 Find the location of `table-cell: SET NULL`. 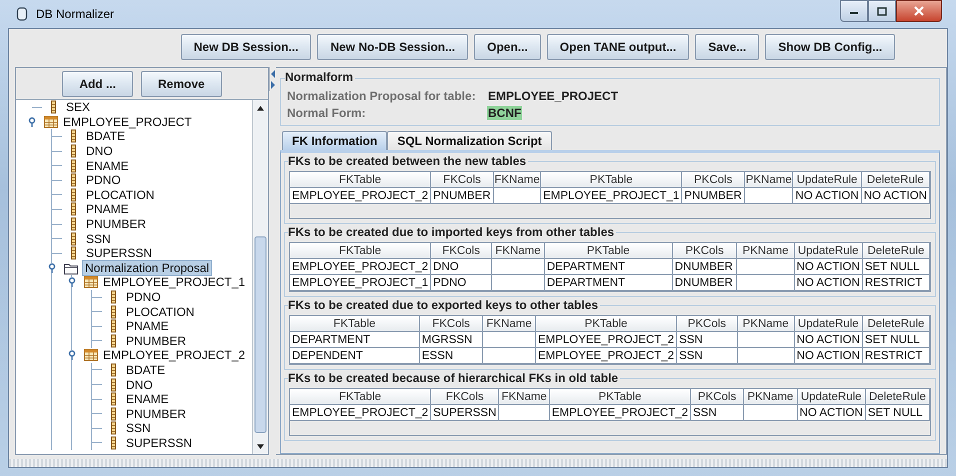

table-cell: SET NULL is located at coordinates (896, 340).